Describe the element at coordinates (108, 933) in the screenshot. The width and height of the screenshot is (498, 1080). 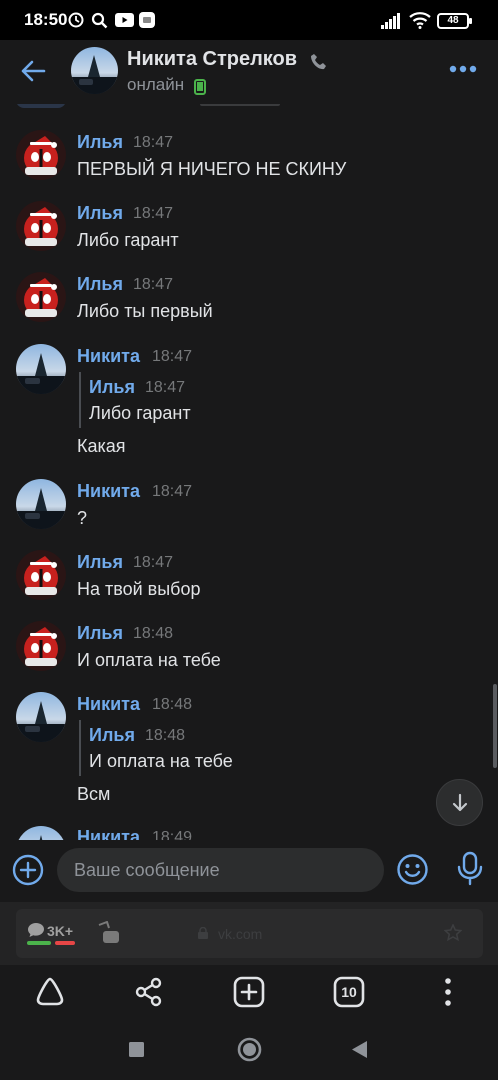
I see `tabs-switch-icon` at that location.